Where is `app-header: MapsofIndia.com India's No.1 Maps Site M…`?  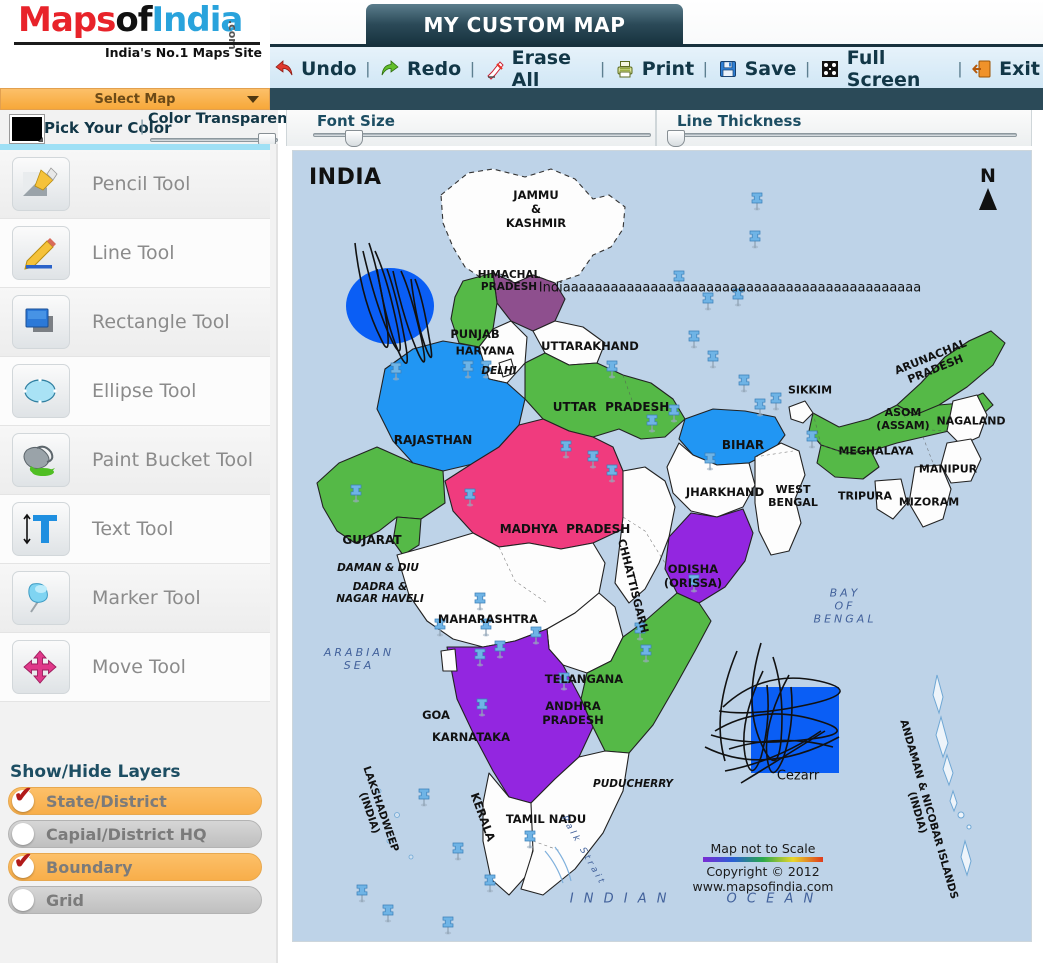
app-header: MapsofIndia.com India's No.1 Maps Site M… is located at coordinates (521, 46).